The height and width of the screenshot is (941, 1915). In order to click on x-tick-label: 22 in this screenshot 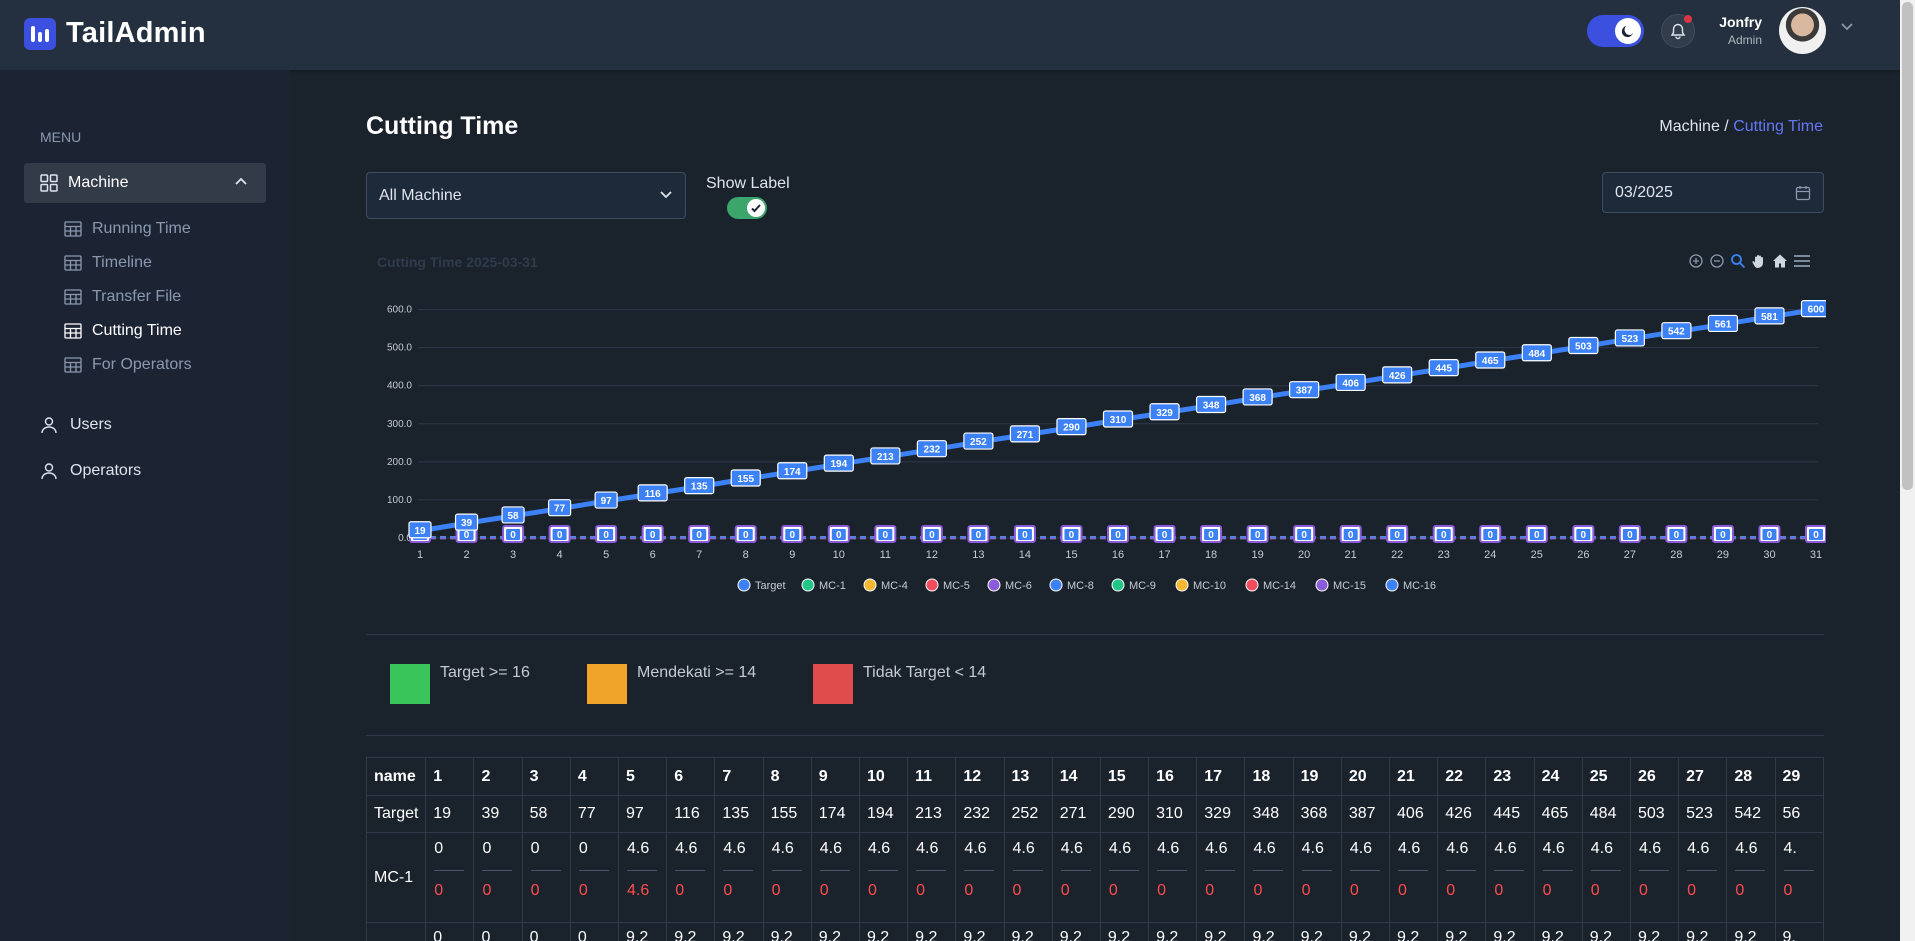, I will do `click(1397, 555)`.